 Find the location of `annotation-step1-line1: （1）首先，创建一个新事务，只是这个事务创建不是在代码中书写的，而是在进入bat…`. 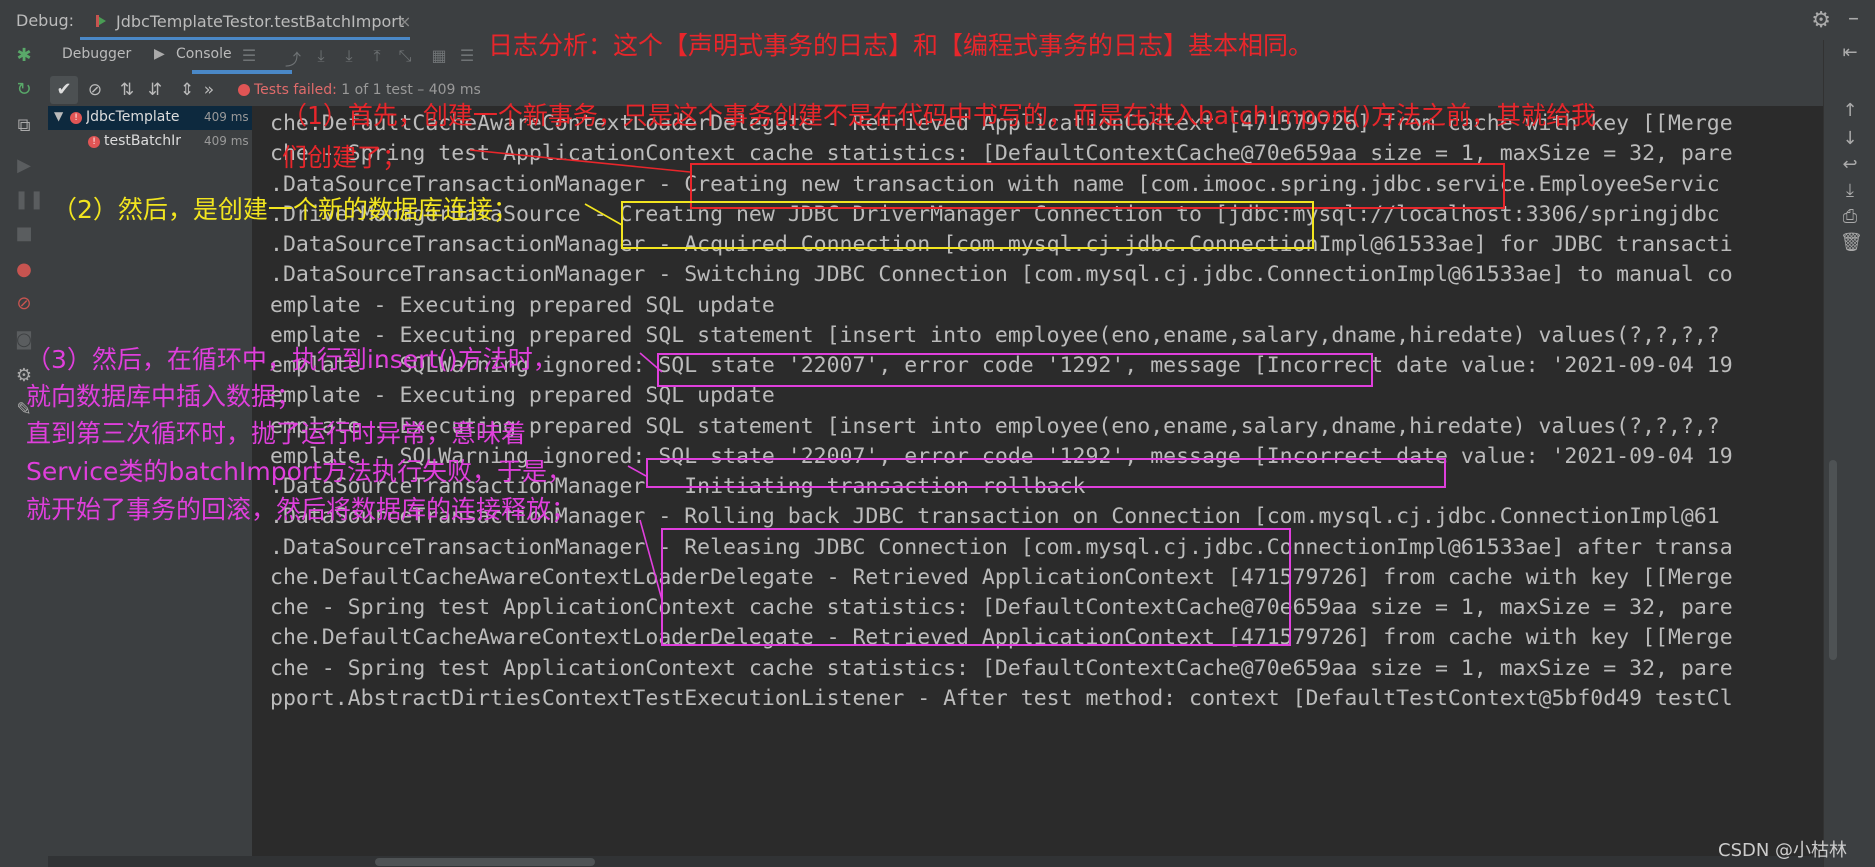

annotation-step1-line1: （1）首先，创建一个新事务，只是这个事务创建不是在代码中书写的，而是在进入bat… is located at coordinates (939, 115).